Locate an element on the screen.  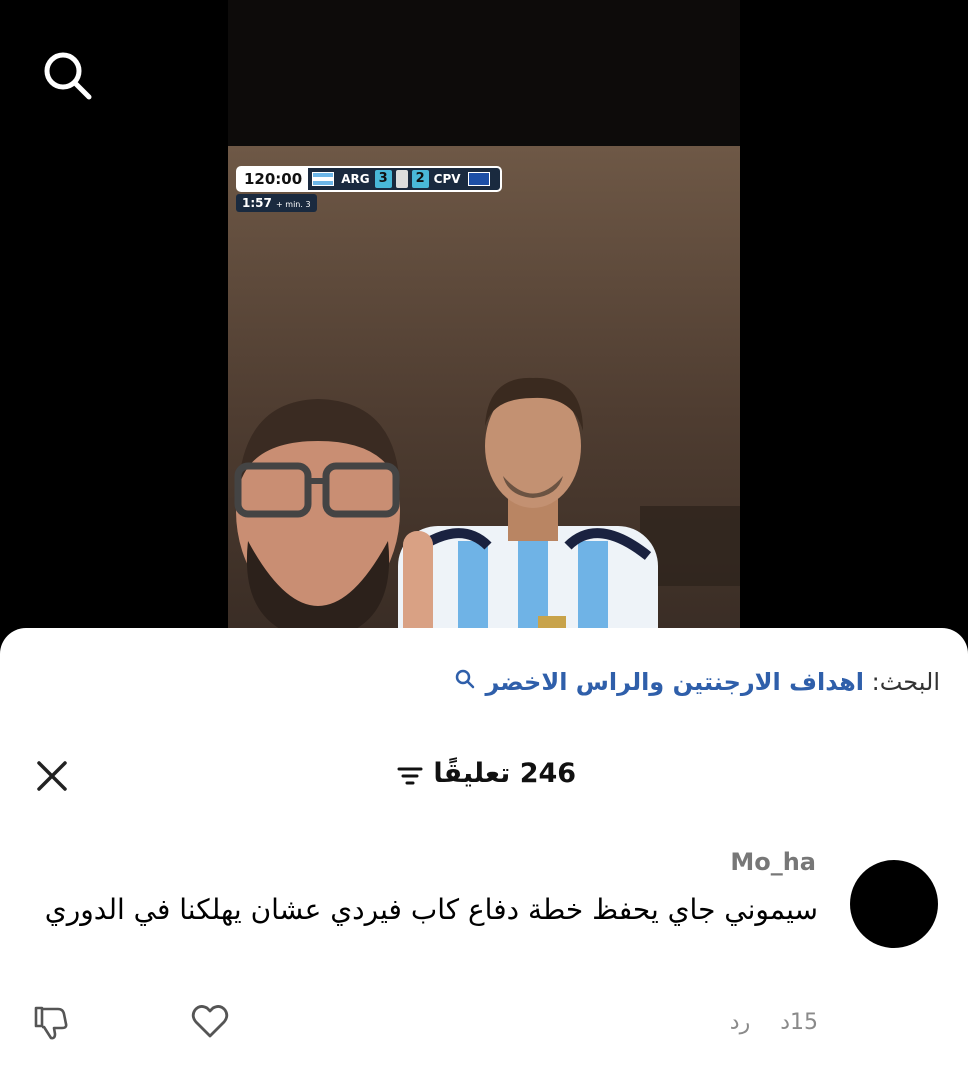
scoreboard-main: 120:00 ARG 3 2 CPV is located at coordinates (369, 179).